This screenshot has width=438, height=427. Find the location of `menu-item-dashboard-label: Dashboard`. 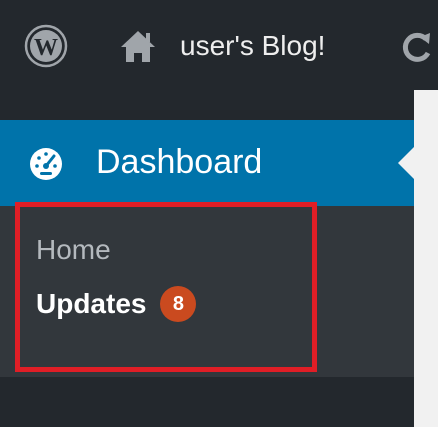

menu-item-dashboard-label: Dashboard is located at coordinates (179, 162).